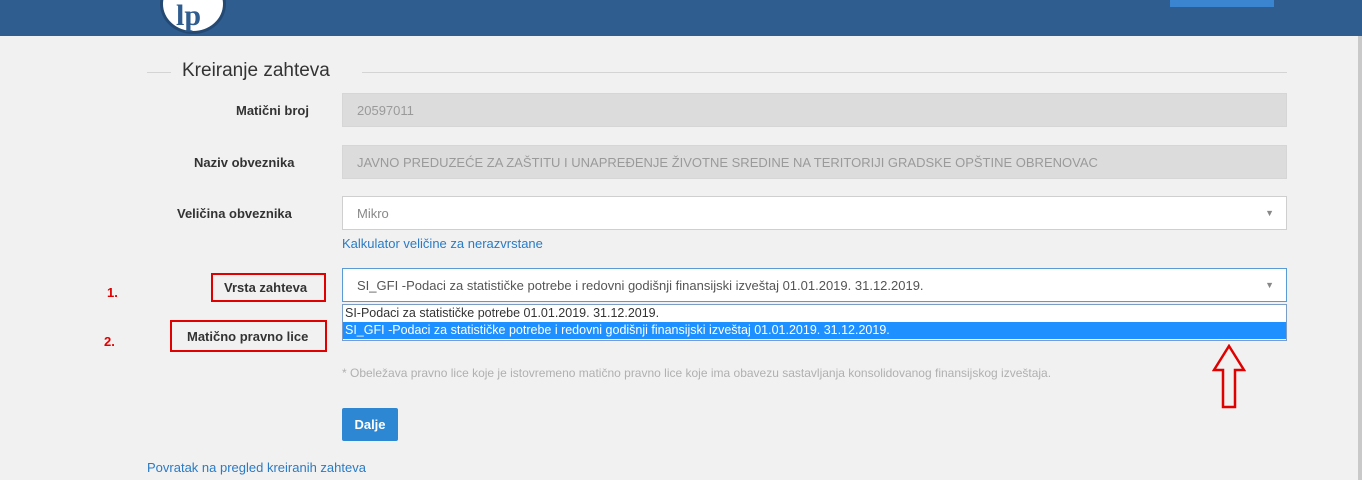  I want to click on fieldset-divider-right, so click(824, 72).